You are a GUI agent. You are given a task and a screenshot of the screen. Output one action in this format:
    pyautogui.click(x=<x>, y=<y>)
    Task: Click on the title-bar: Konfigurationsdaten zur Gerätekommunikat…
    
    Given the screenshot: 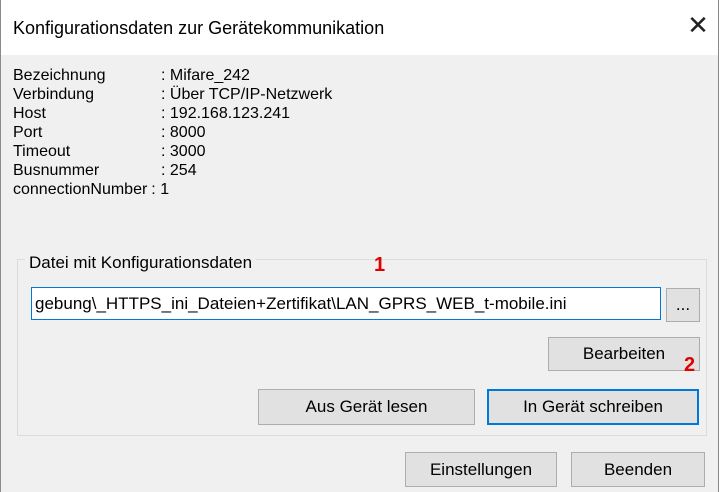 What is the action you would take?
    pyautogui.click(x=359, y=27)
    